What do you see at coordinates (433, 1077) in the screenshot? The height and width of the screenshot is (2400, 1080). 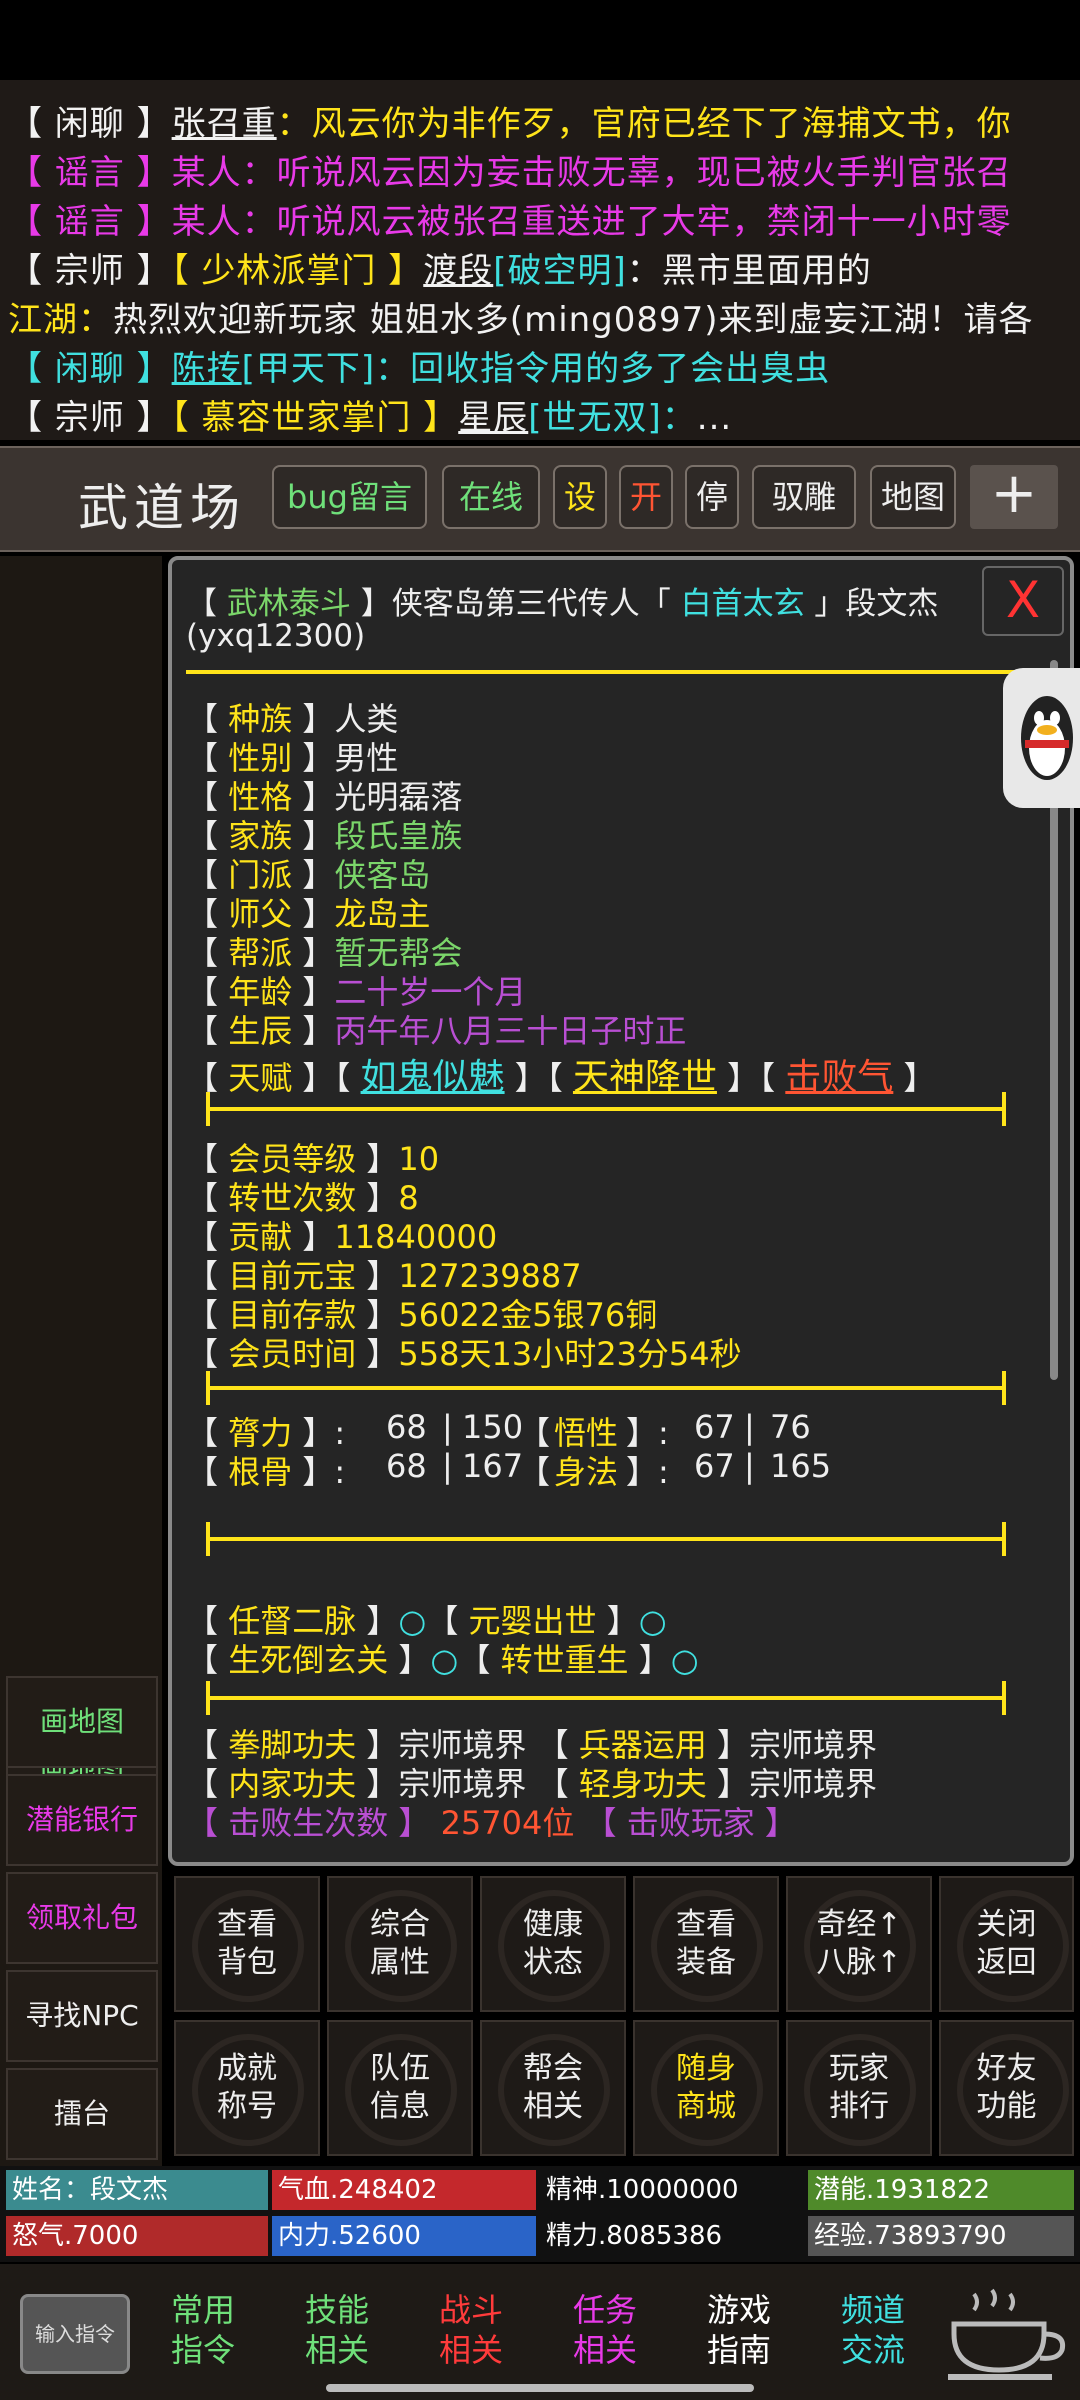 I see `talent-1: 如鬼似魅` at bounding box center [433, 1077].